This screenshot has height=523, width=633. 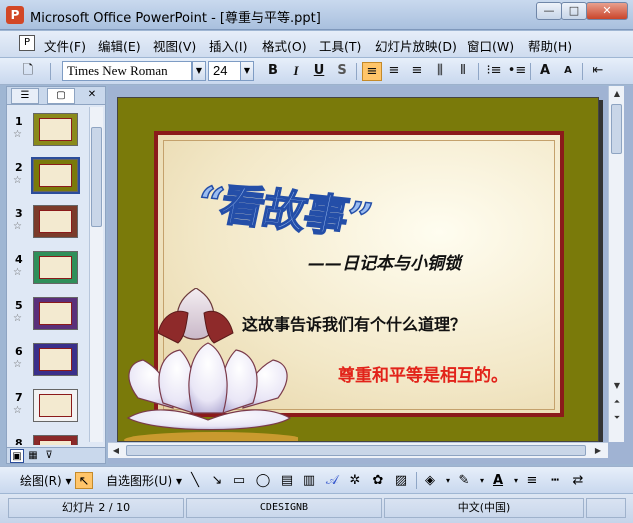 I want to click on next-slide-icon: ⏷, so click(x=617, y=418).